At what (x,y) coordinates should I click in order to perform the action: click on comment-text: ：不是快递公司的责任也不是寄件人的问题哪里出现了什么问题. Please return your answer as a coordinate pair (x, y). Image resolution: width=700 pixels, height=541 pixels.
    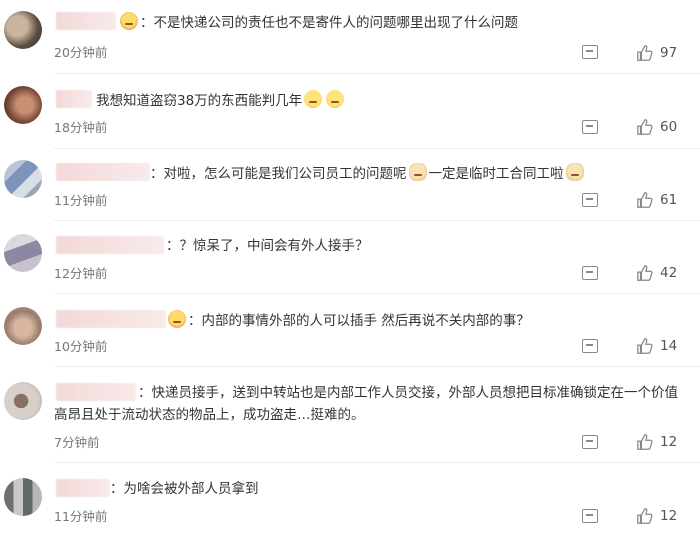
    Looking at the image, I should click on (318, 22).